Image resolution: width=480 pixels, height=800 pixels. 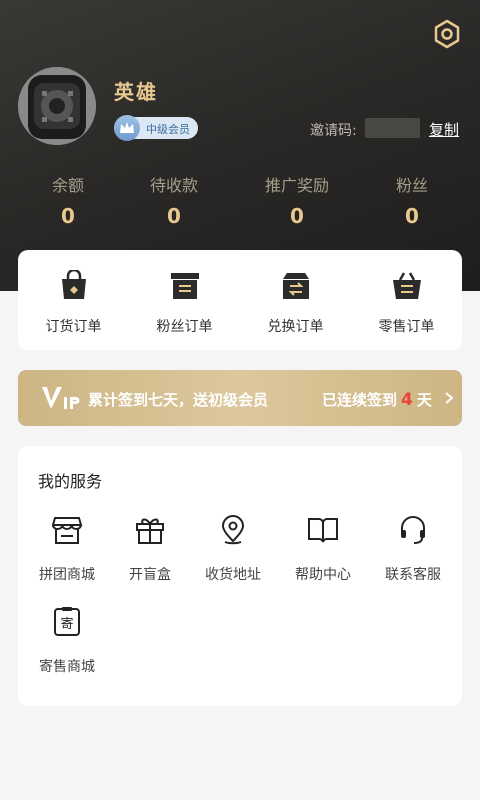 What do you see at coordinates (67, 185) in the screenshot?
I see `stat-label: 余额` at bounding box center [67, 185].